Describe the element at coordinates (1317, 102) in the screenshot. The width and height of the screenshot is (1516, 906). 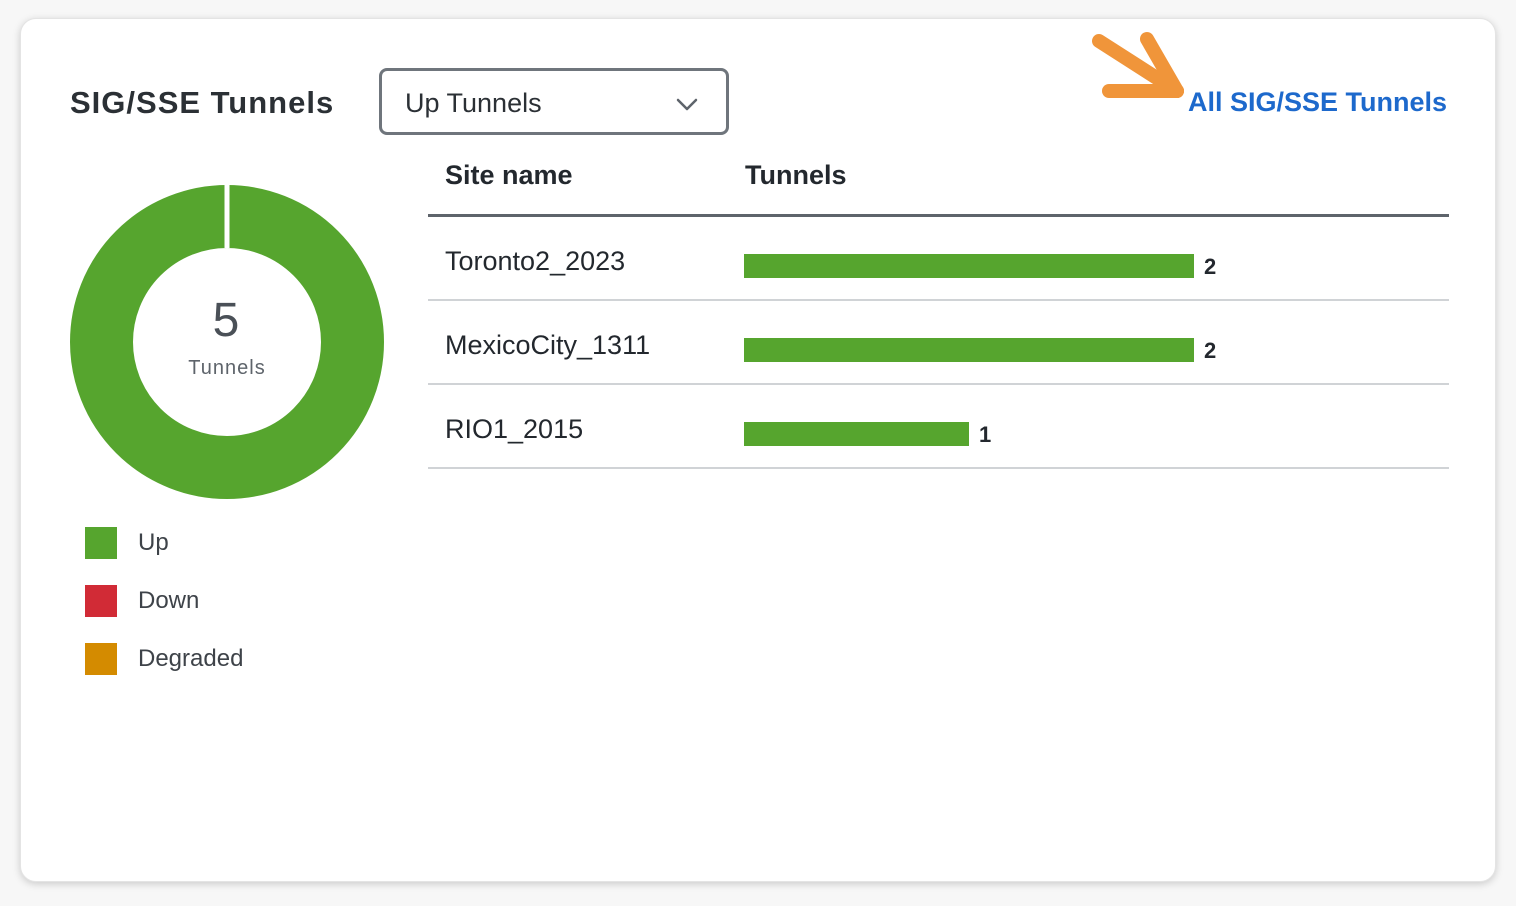
I see `all-tunnels-link: All SIG/SSE Tunnels` at that location.